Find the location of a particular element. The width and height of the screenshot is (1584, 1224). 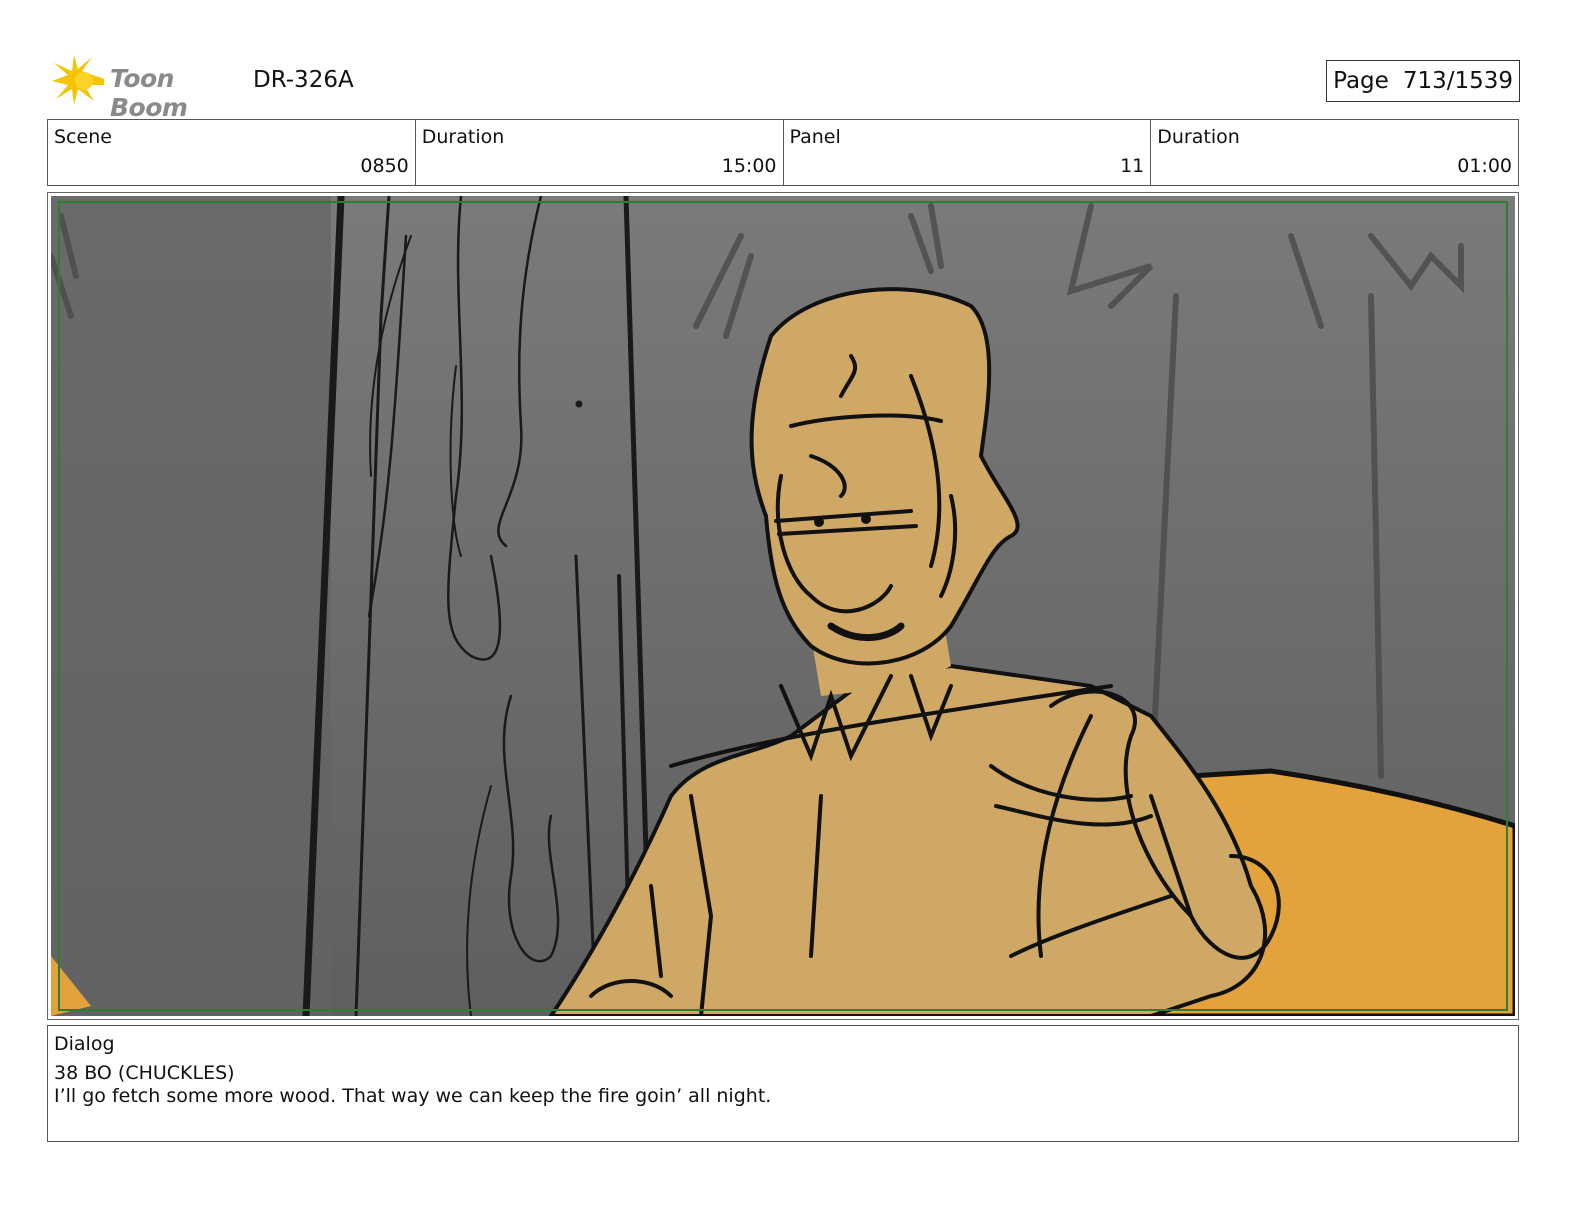

toon-boom-logo: Toon Boom is located at coordinates (152, 88).